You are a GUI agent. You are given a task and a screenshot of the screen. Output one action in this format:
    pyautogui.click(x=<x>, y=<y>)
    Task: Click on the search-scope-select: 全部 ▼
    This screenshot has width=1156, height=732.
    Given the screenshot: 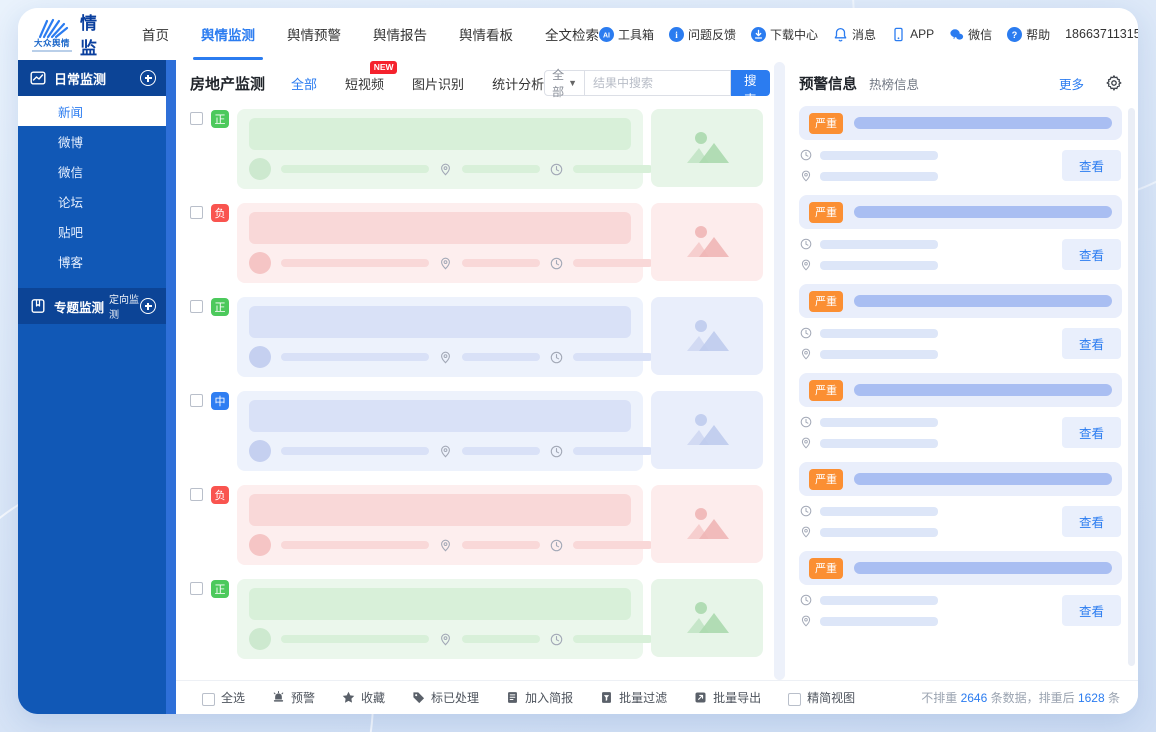 What is the action you would take?
    pyautogui.click(x=565, y=83)
    